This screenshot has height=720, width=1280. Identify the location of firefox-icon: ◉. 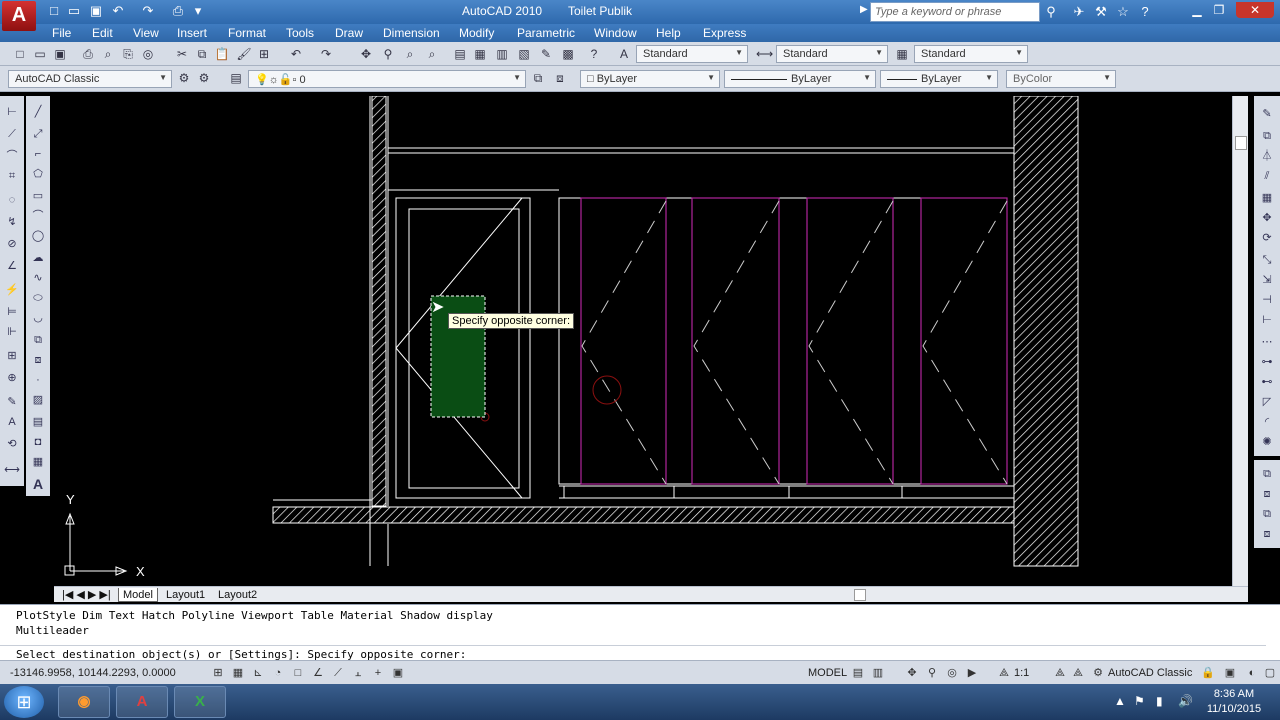
(84, 702).